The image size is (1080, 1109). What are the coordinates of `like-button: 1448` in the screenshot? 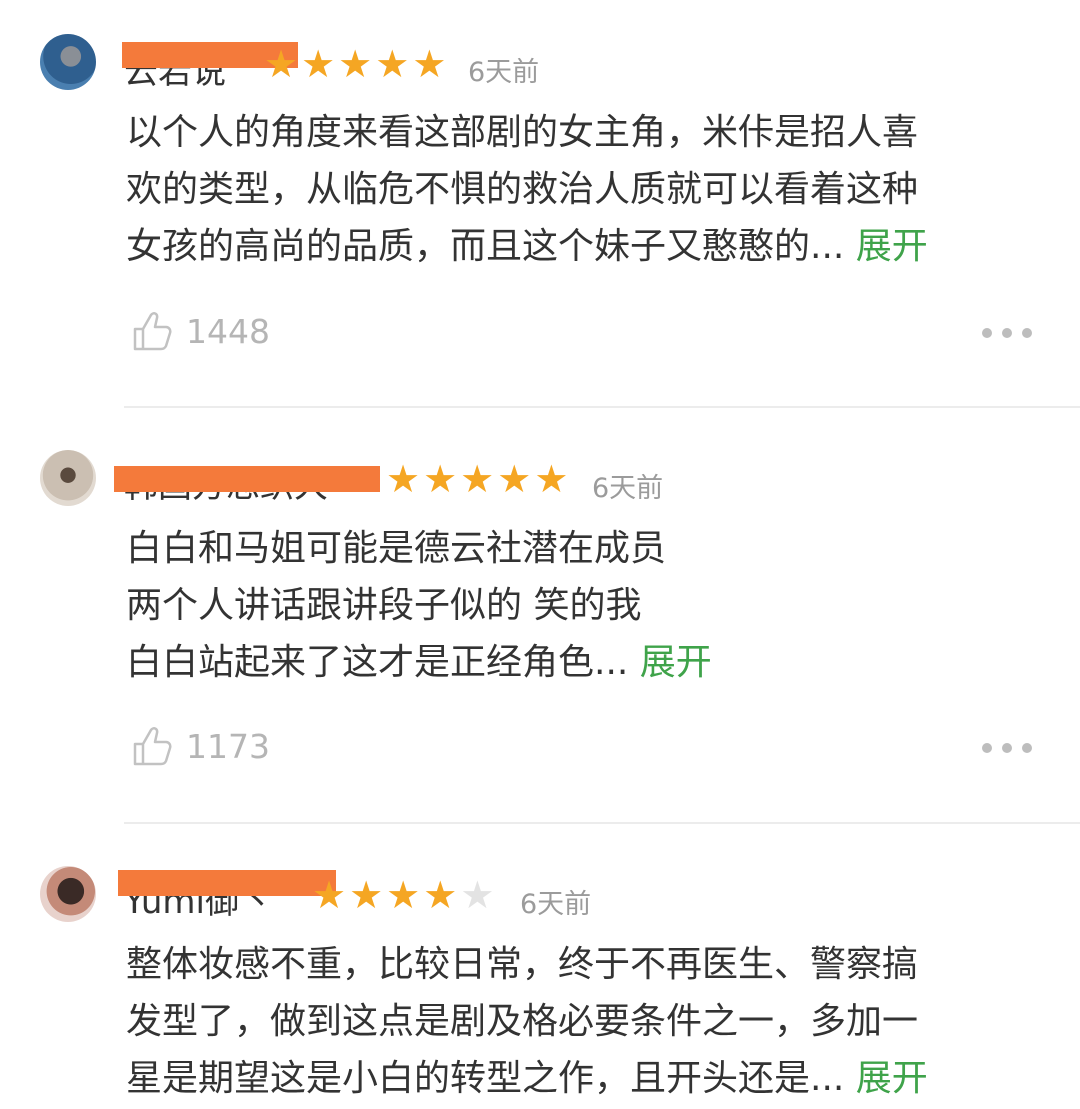 It's located at (201, 331).